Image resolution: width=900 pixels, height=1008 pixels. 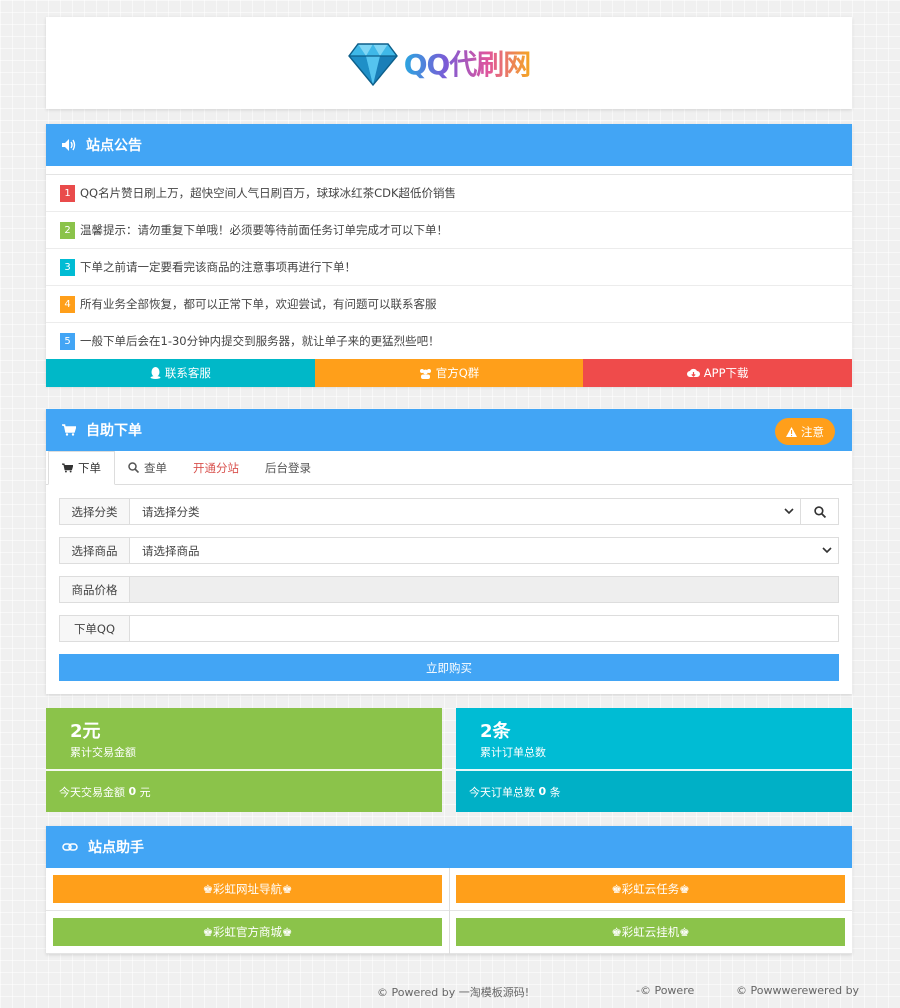 I want to click on helper-cloud-task-button: ♚彩虹云任务♚, so click(x=650, y=889).